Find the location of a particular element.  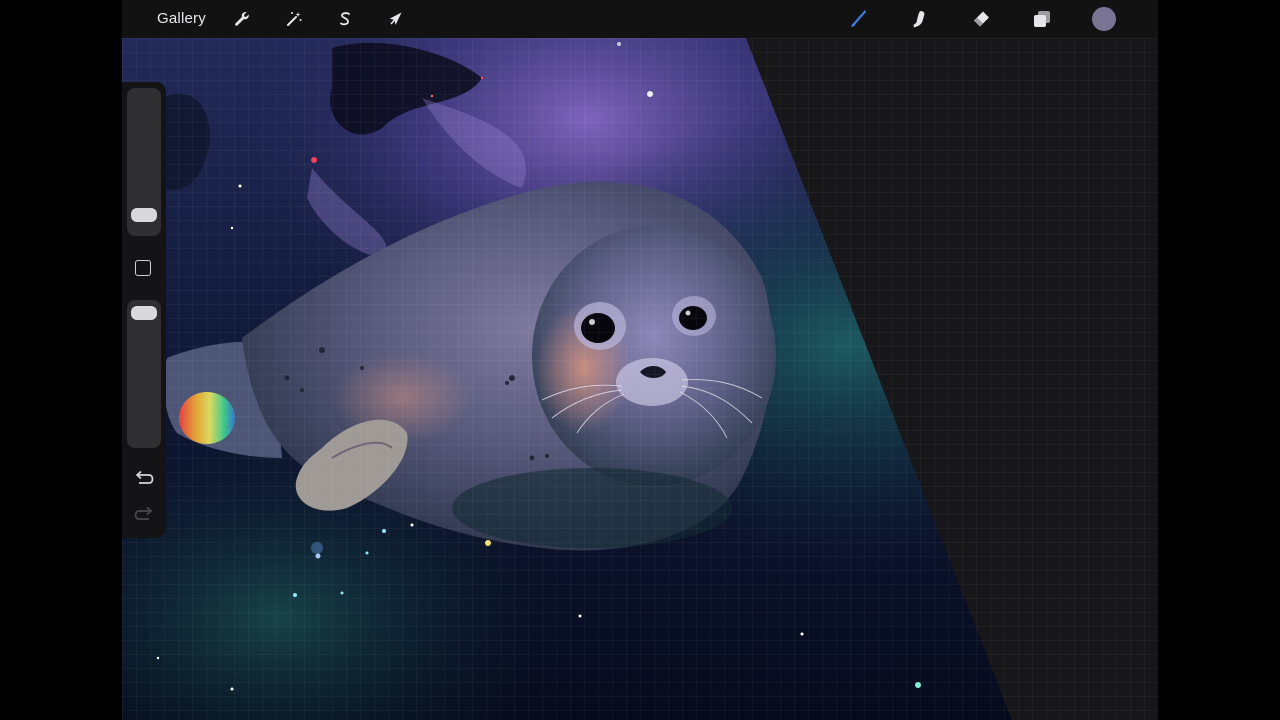

brush-icon is located at coordinates (859, 18).